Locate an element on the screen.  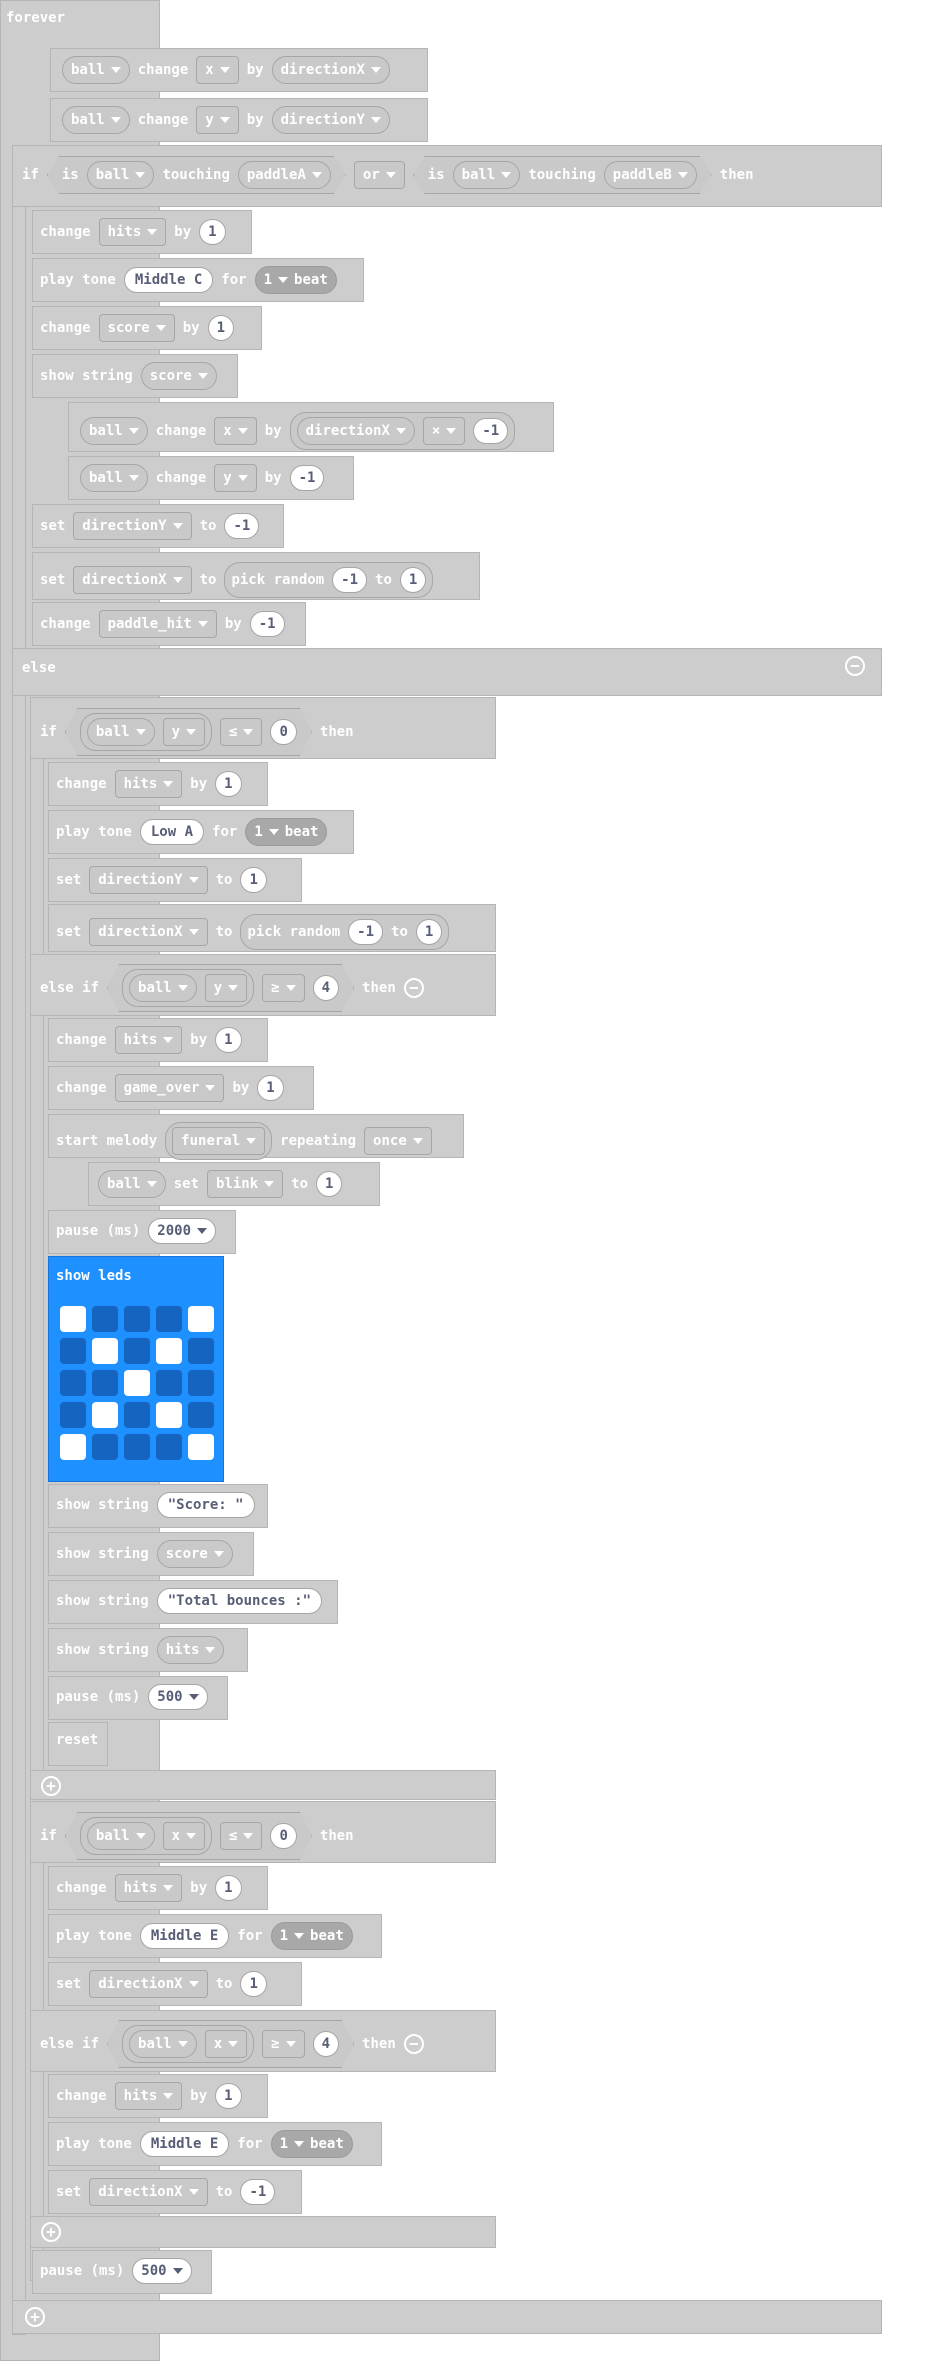
note-input: Low A is located at coordinates (172, 832).